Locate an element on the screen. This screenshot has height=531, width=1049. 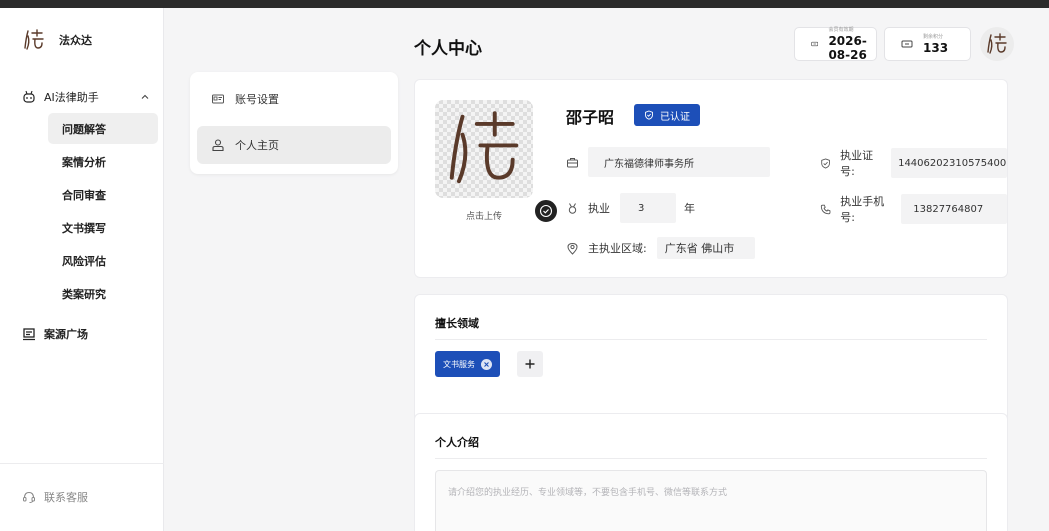
sidebar-item-case-analysis: 案情分析 is located at coordinates (103, 161).